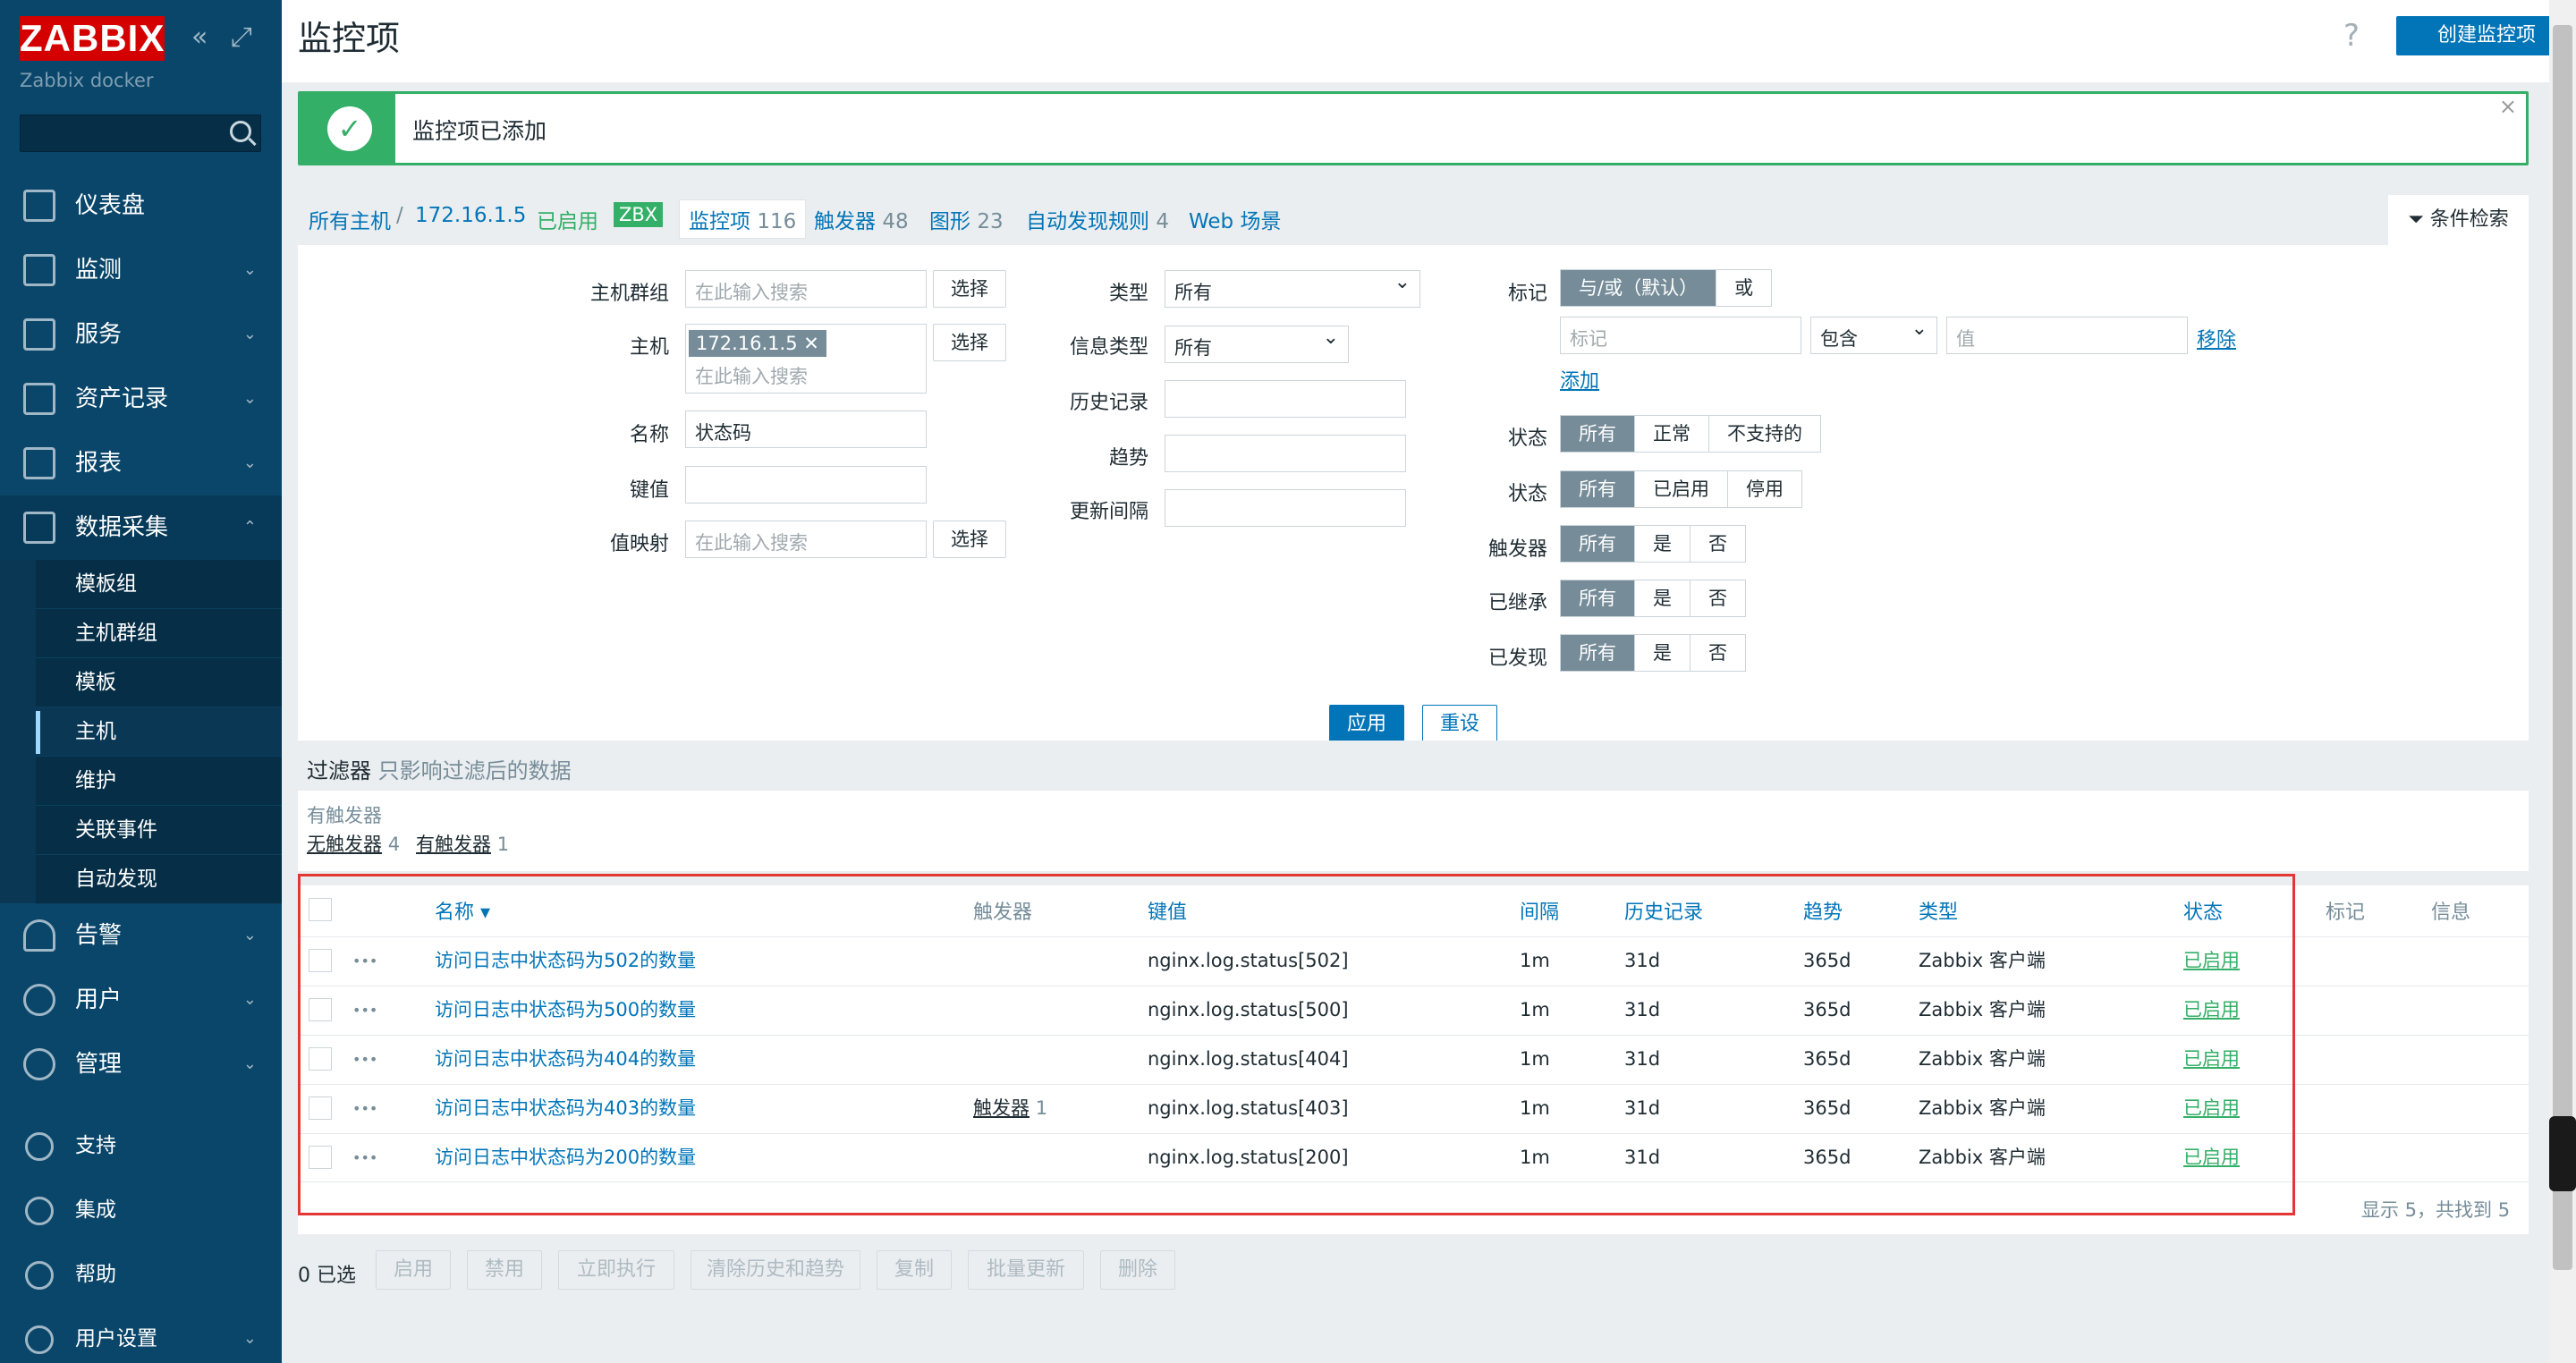  I want to click on nav-administration: 管理 ⌄, so click(141, 1064).